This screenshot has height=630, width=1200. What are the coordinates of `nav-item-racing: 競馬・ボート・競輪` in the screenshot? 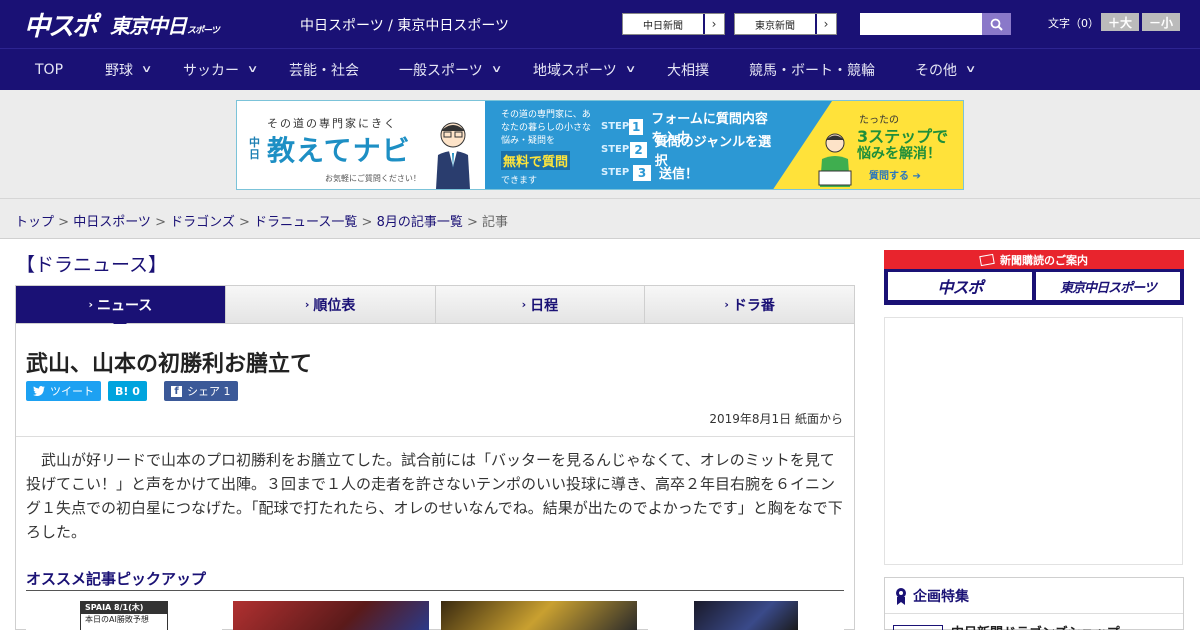 It's located at (812, 70).